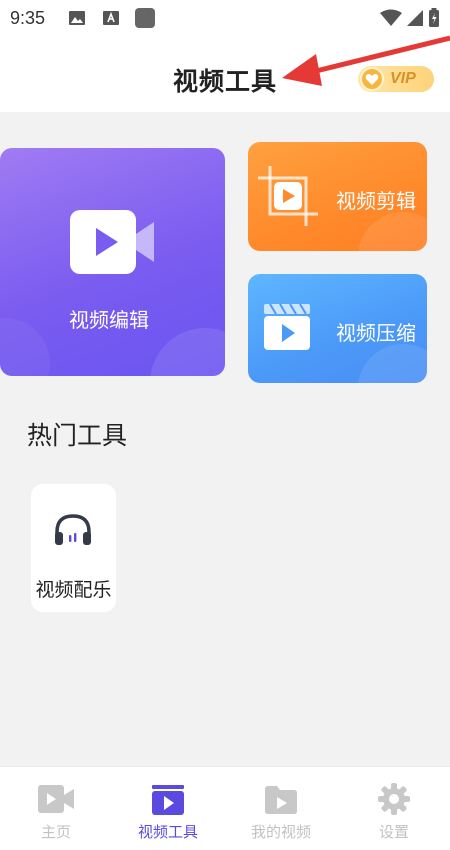 The height and width of the screenshot is (850, 450). What do you see at coordinates (287, 326) in the screenshot?
I see `clapperboard-icon` at bounding box center [287, 326].